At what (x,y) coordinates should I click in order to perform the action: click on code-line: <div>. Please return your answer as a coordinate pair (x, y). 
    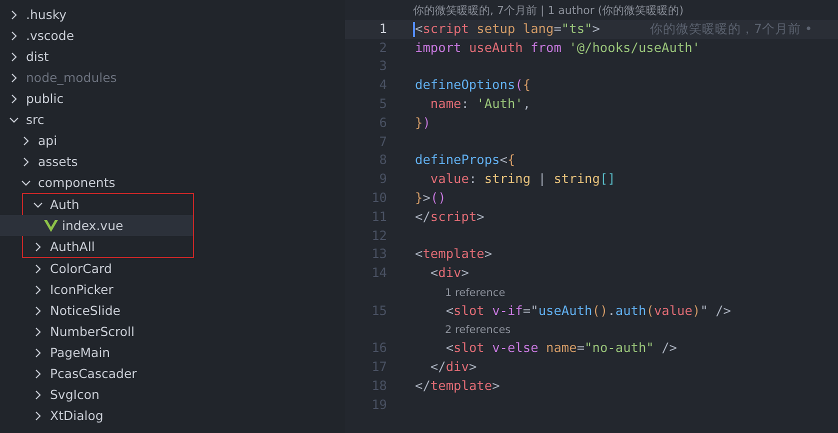
    Looking at the image, I should click on (449, 274).